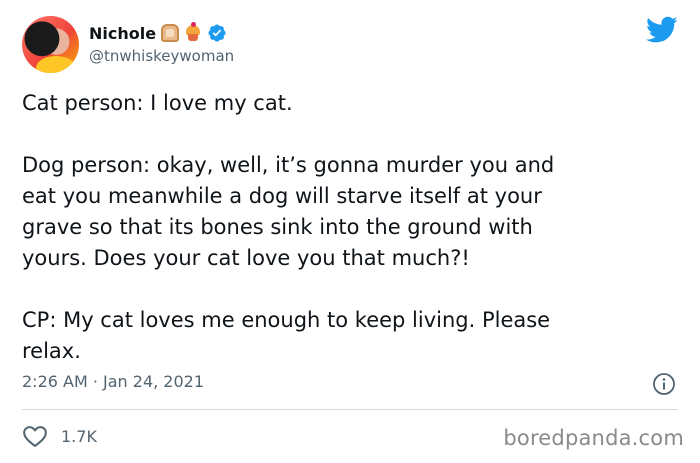 The image size is (700, 463). What do you see at coordinates (217, 33) in the screenshot?
I see `verified-badge-icon` at bounding box center [217, 33].